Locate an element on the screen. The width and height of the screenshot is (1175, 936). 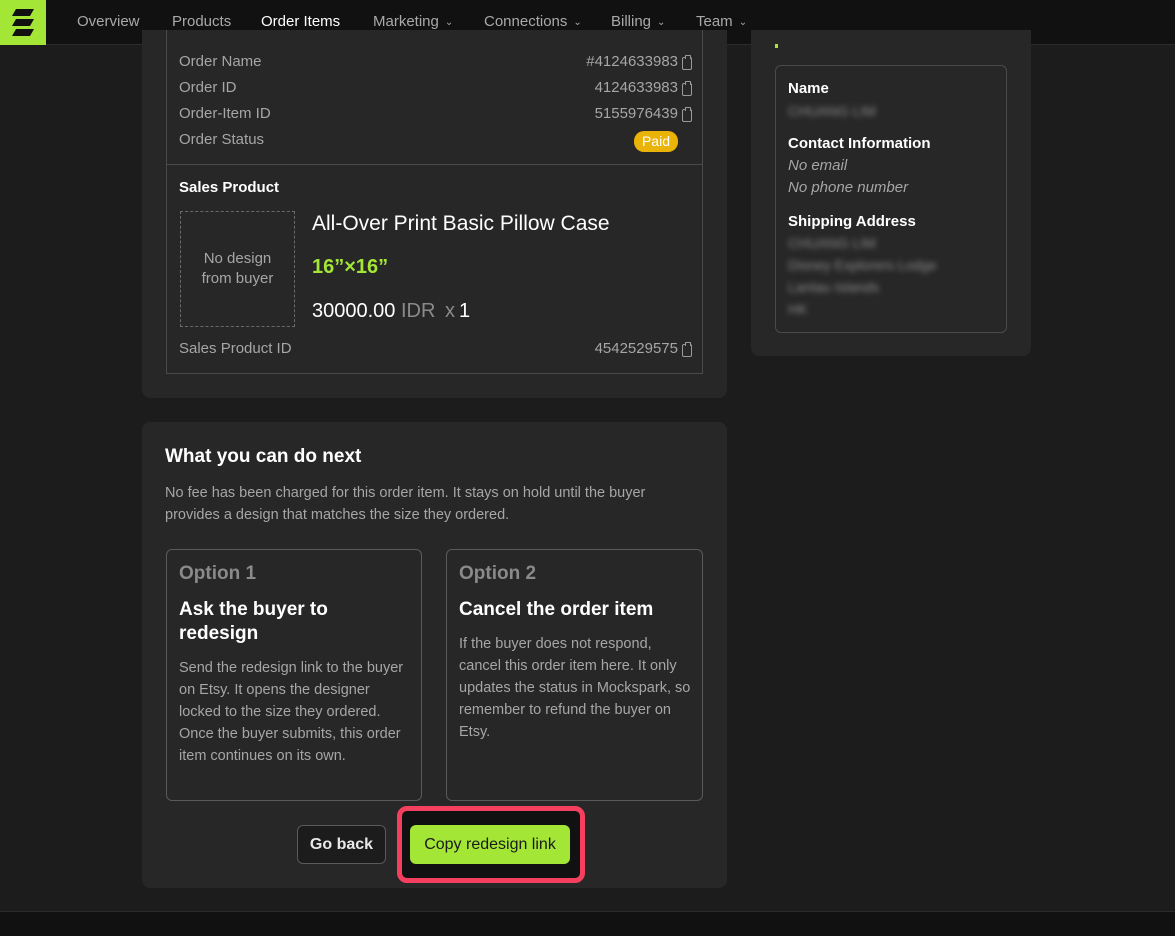
address-line: CHUANG LIM is located at coordinates (832, 243).